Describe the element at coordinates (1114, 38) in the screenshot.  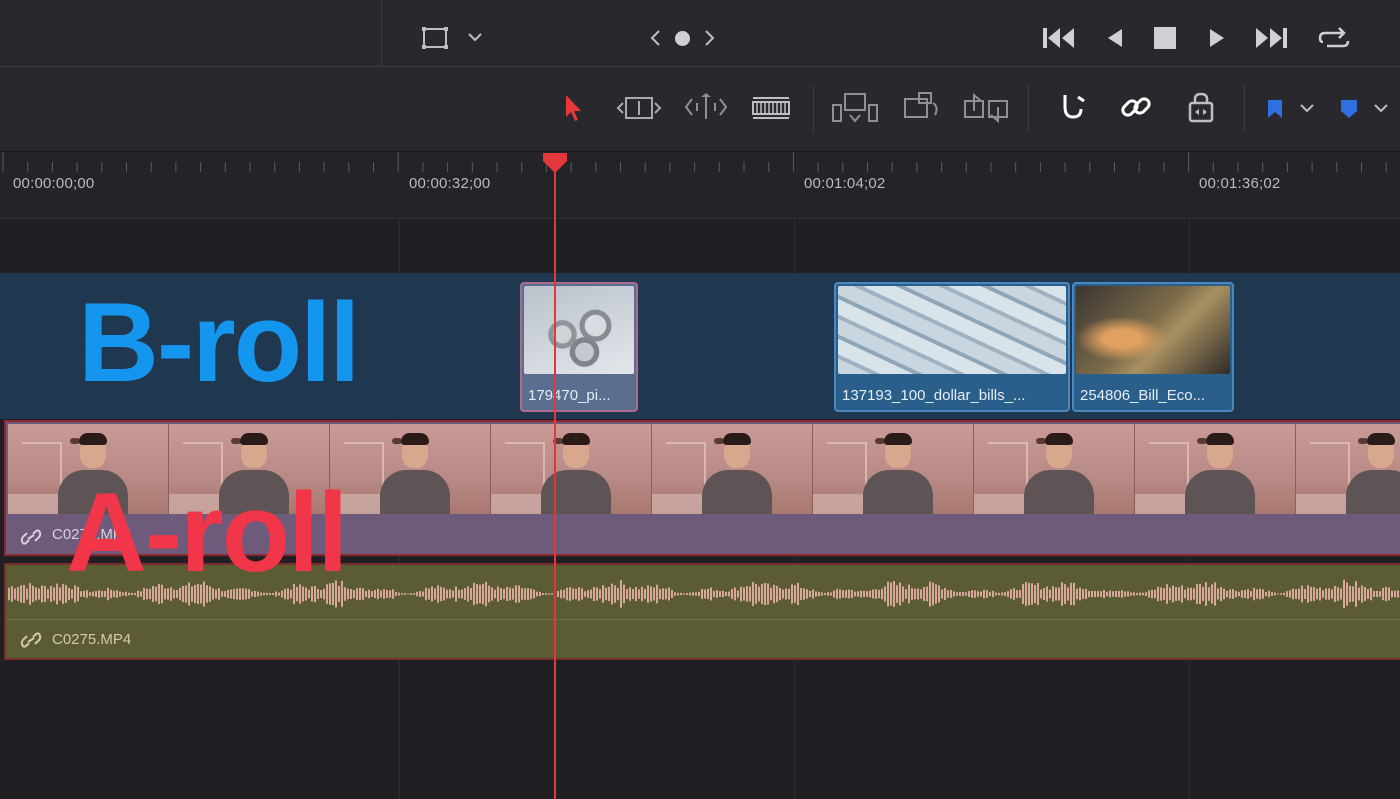
I see `reverse-play-icon` at that location.